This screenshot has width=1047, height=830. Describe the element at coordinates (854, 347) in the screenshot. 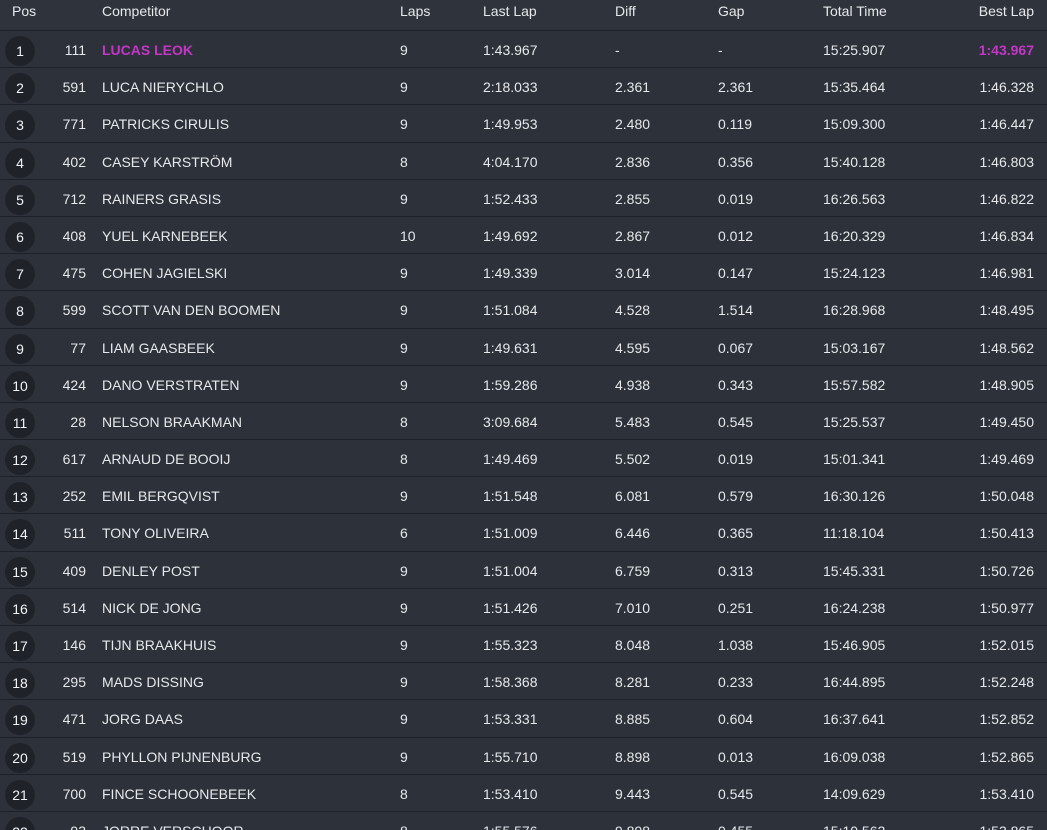

I see `total-time-cell: 15:03.167` at that location.